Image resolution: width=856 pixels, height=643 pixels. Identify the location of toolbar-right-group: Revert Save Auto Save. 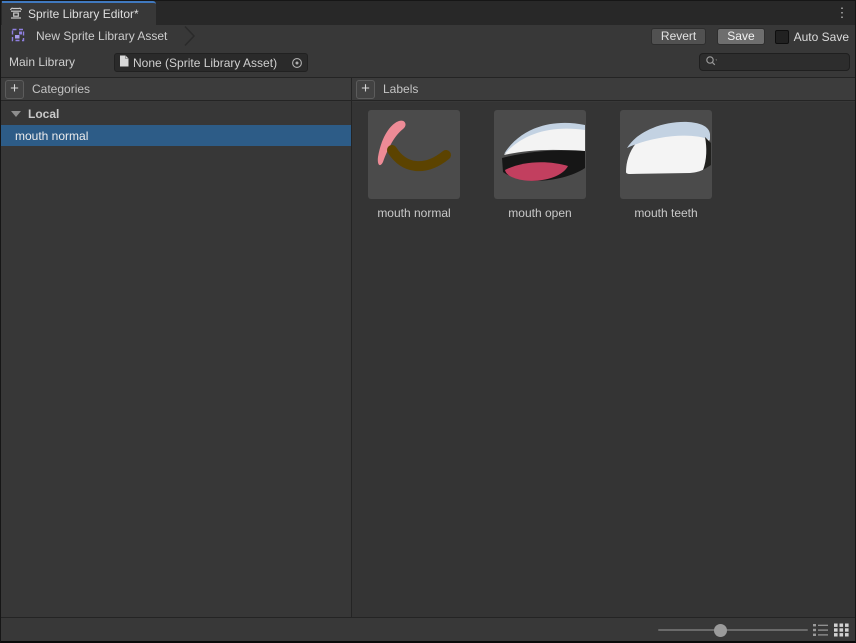
(749, 36).